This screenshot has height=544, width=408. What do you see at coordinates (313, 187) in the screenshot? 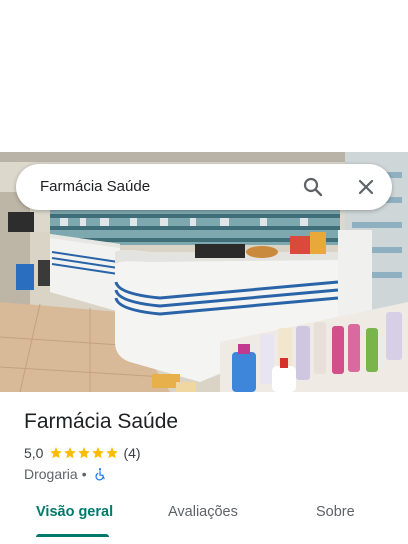
I see `search-icon` at bounding box center [313, 187].